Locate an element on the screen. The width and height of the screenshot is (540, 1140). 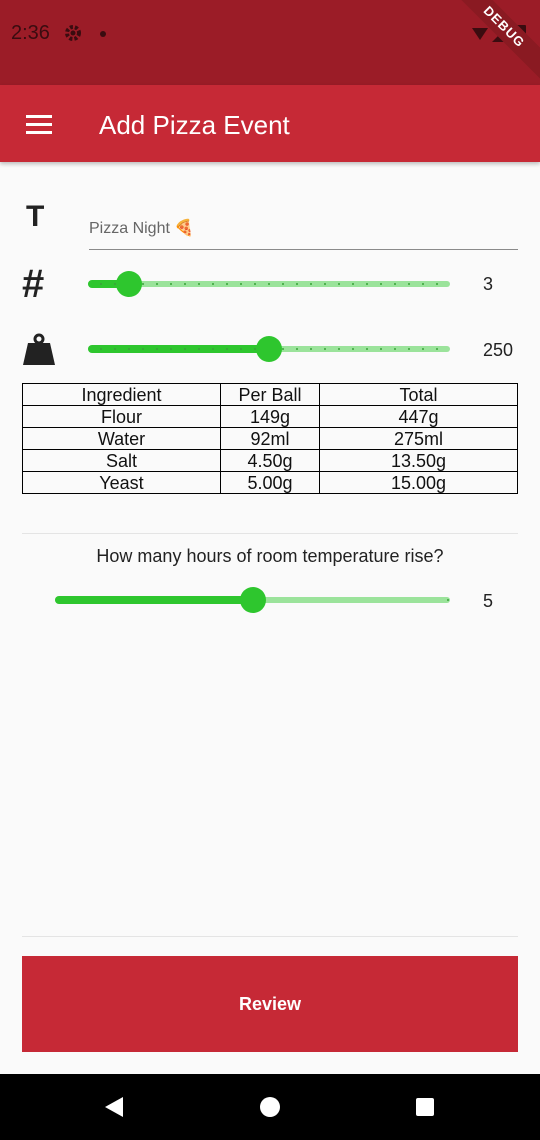
page-title: Add Pizza Event is located at coordinates (194, 125).